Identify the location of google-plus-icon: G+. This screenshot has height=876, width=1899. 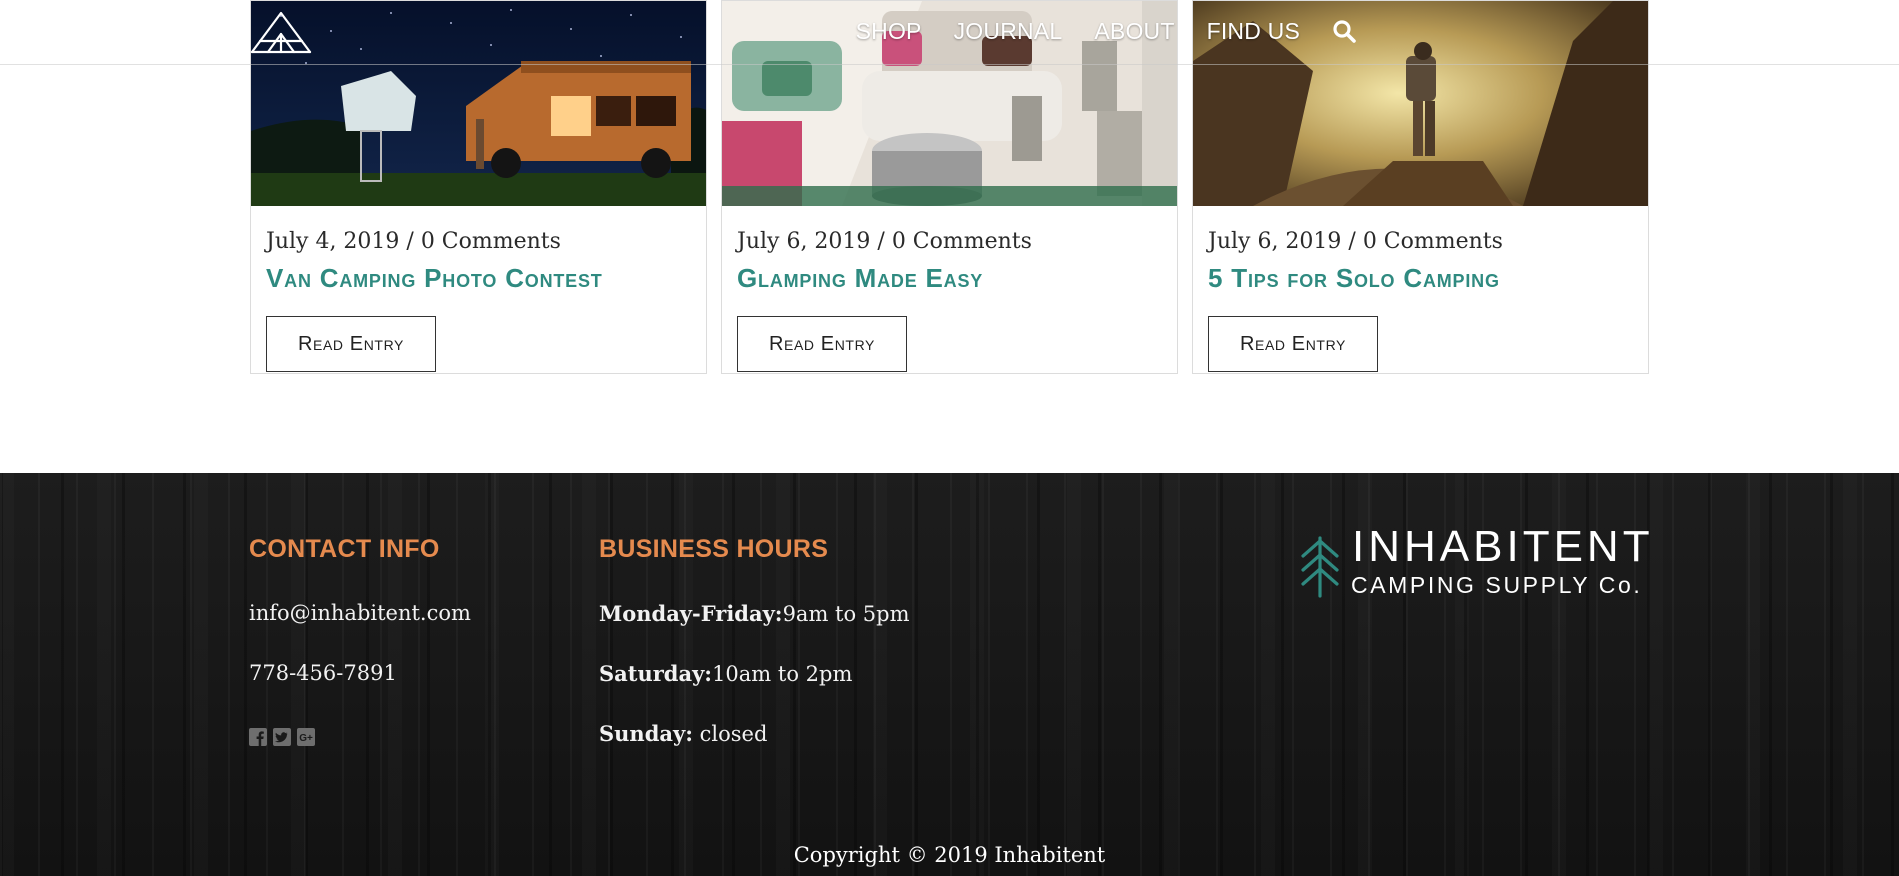
(306, 737).